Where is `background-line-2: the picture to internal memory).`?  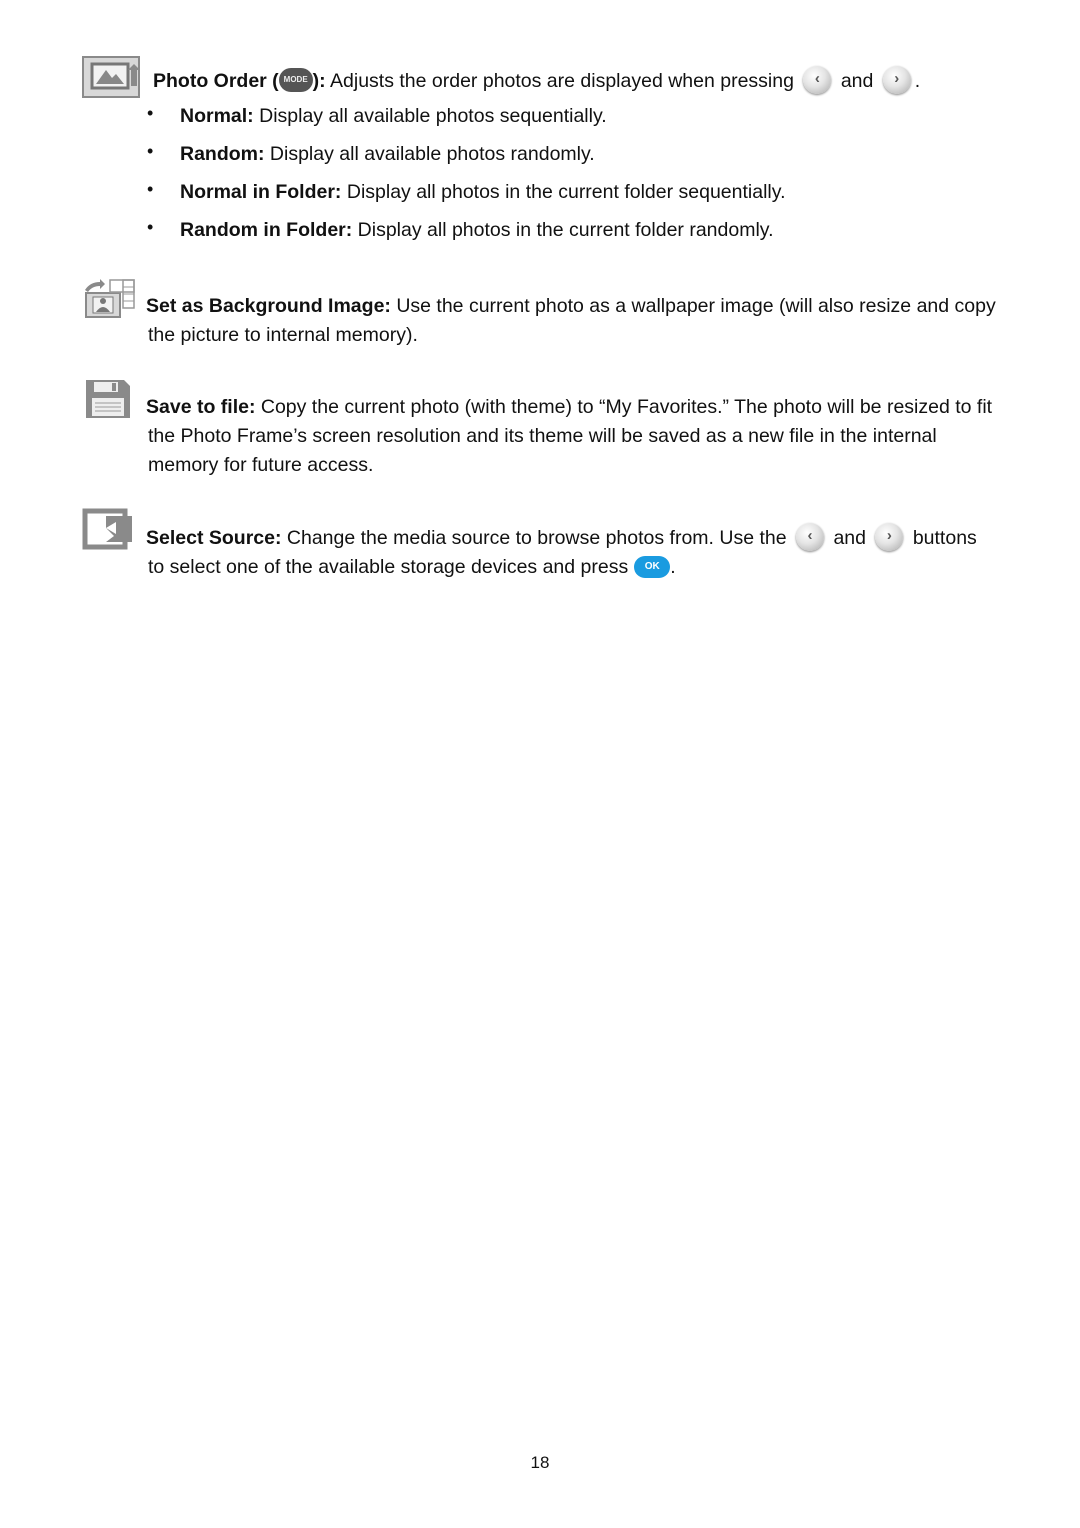 background-line-2: the picture to internal memory). is located at coordinates (283, 335).